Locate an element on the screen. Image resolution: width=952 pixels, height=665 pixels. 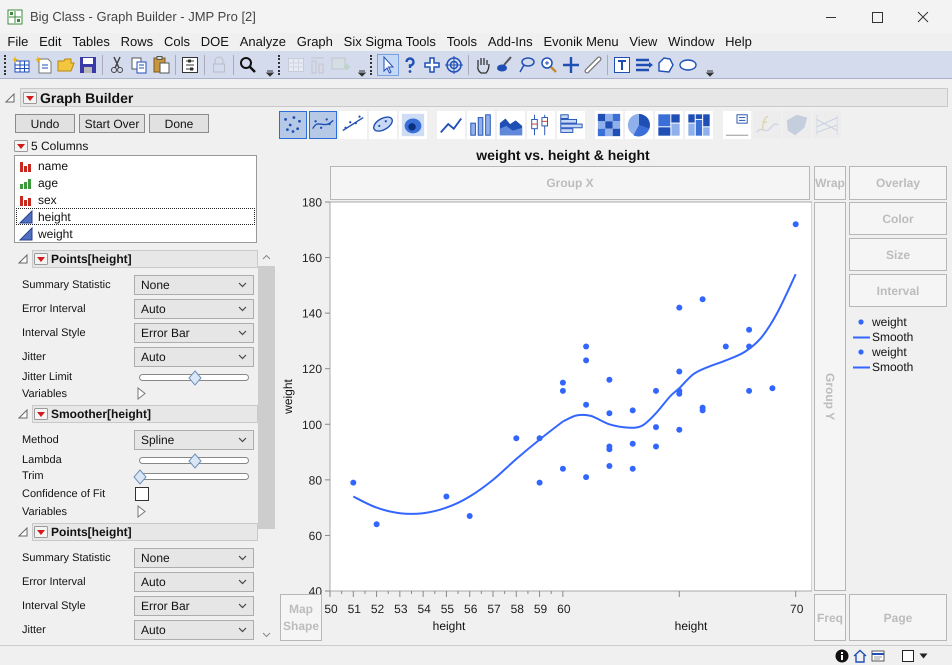
axis-tick-label: 100 is located at coordinates (312, 425).